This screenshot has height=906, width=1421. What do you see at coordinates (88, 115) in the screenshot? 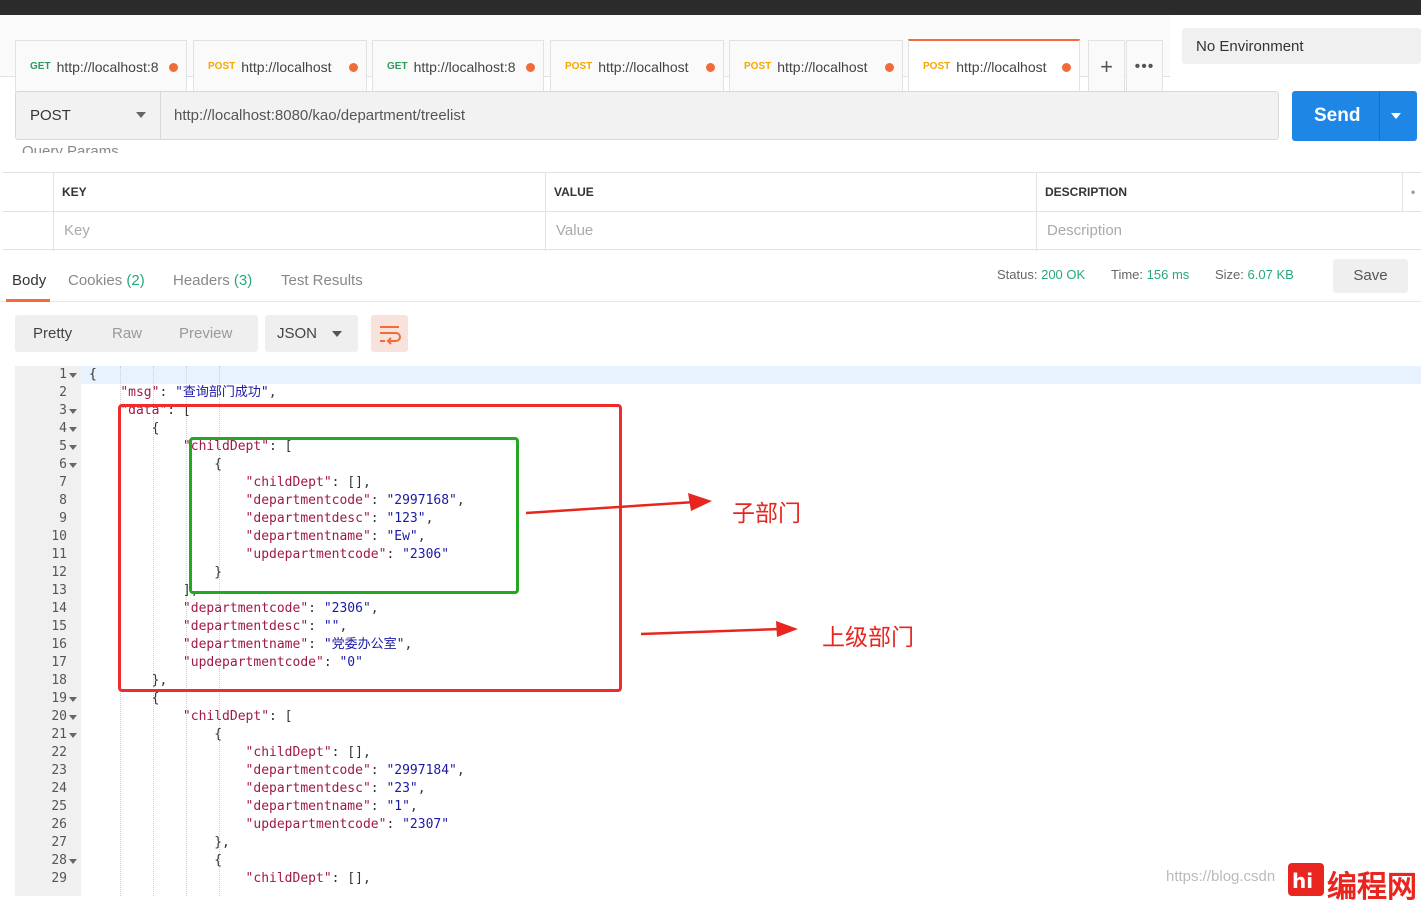
I see `method-select: POST` at bounding box center [88, 115].